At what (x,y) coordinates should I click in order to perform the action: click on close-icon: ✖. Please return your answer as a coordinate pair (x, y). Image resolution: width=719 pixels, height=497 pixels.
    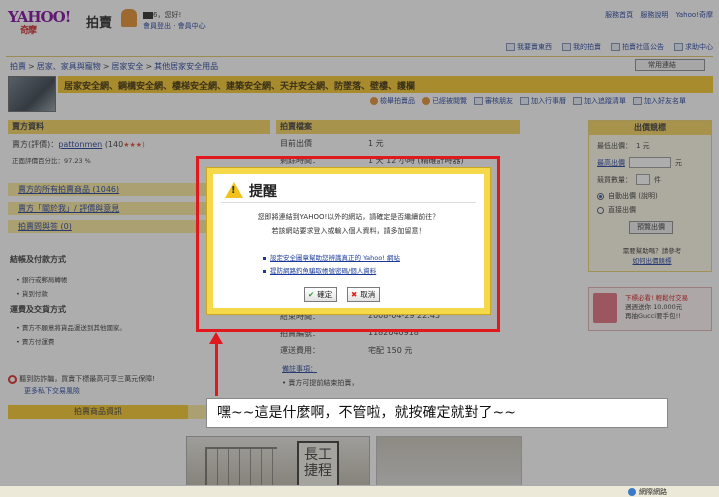
    Looking at the image, I should click on (354, 294).